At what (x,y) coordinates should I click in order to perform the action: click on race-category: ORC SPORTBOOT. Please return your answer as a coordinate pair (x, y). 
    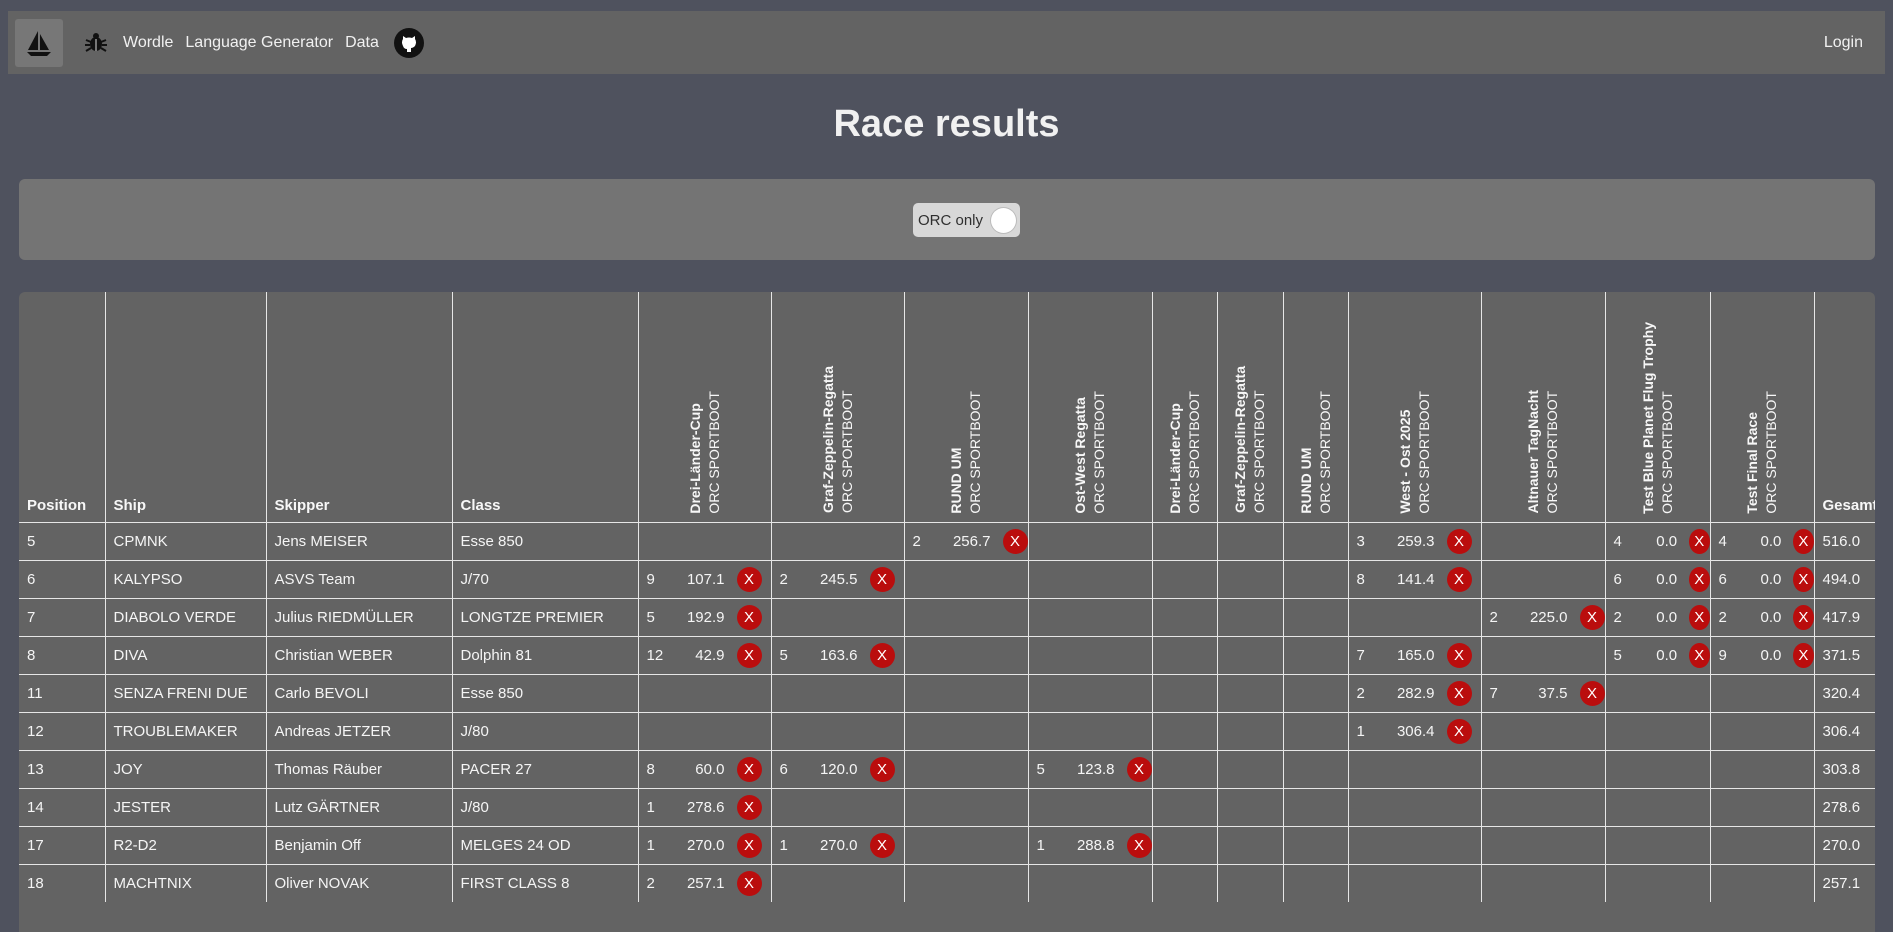
    Looking at the image, I should click on (975, 452).